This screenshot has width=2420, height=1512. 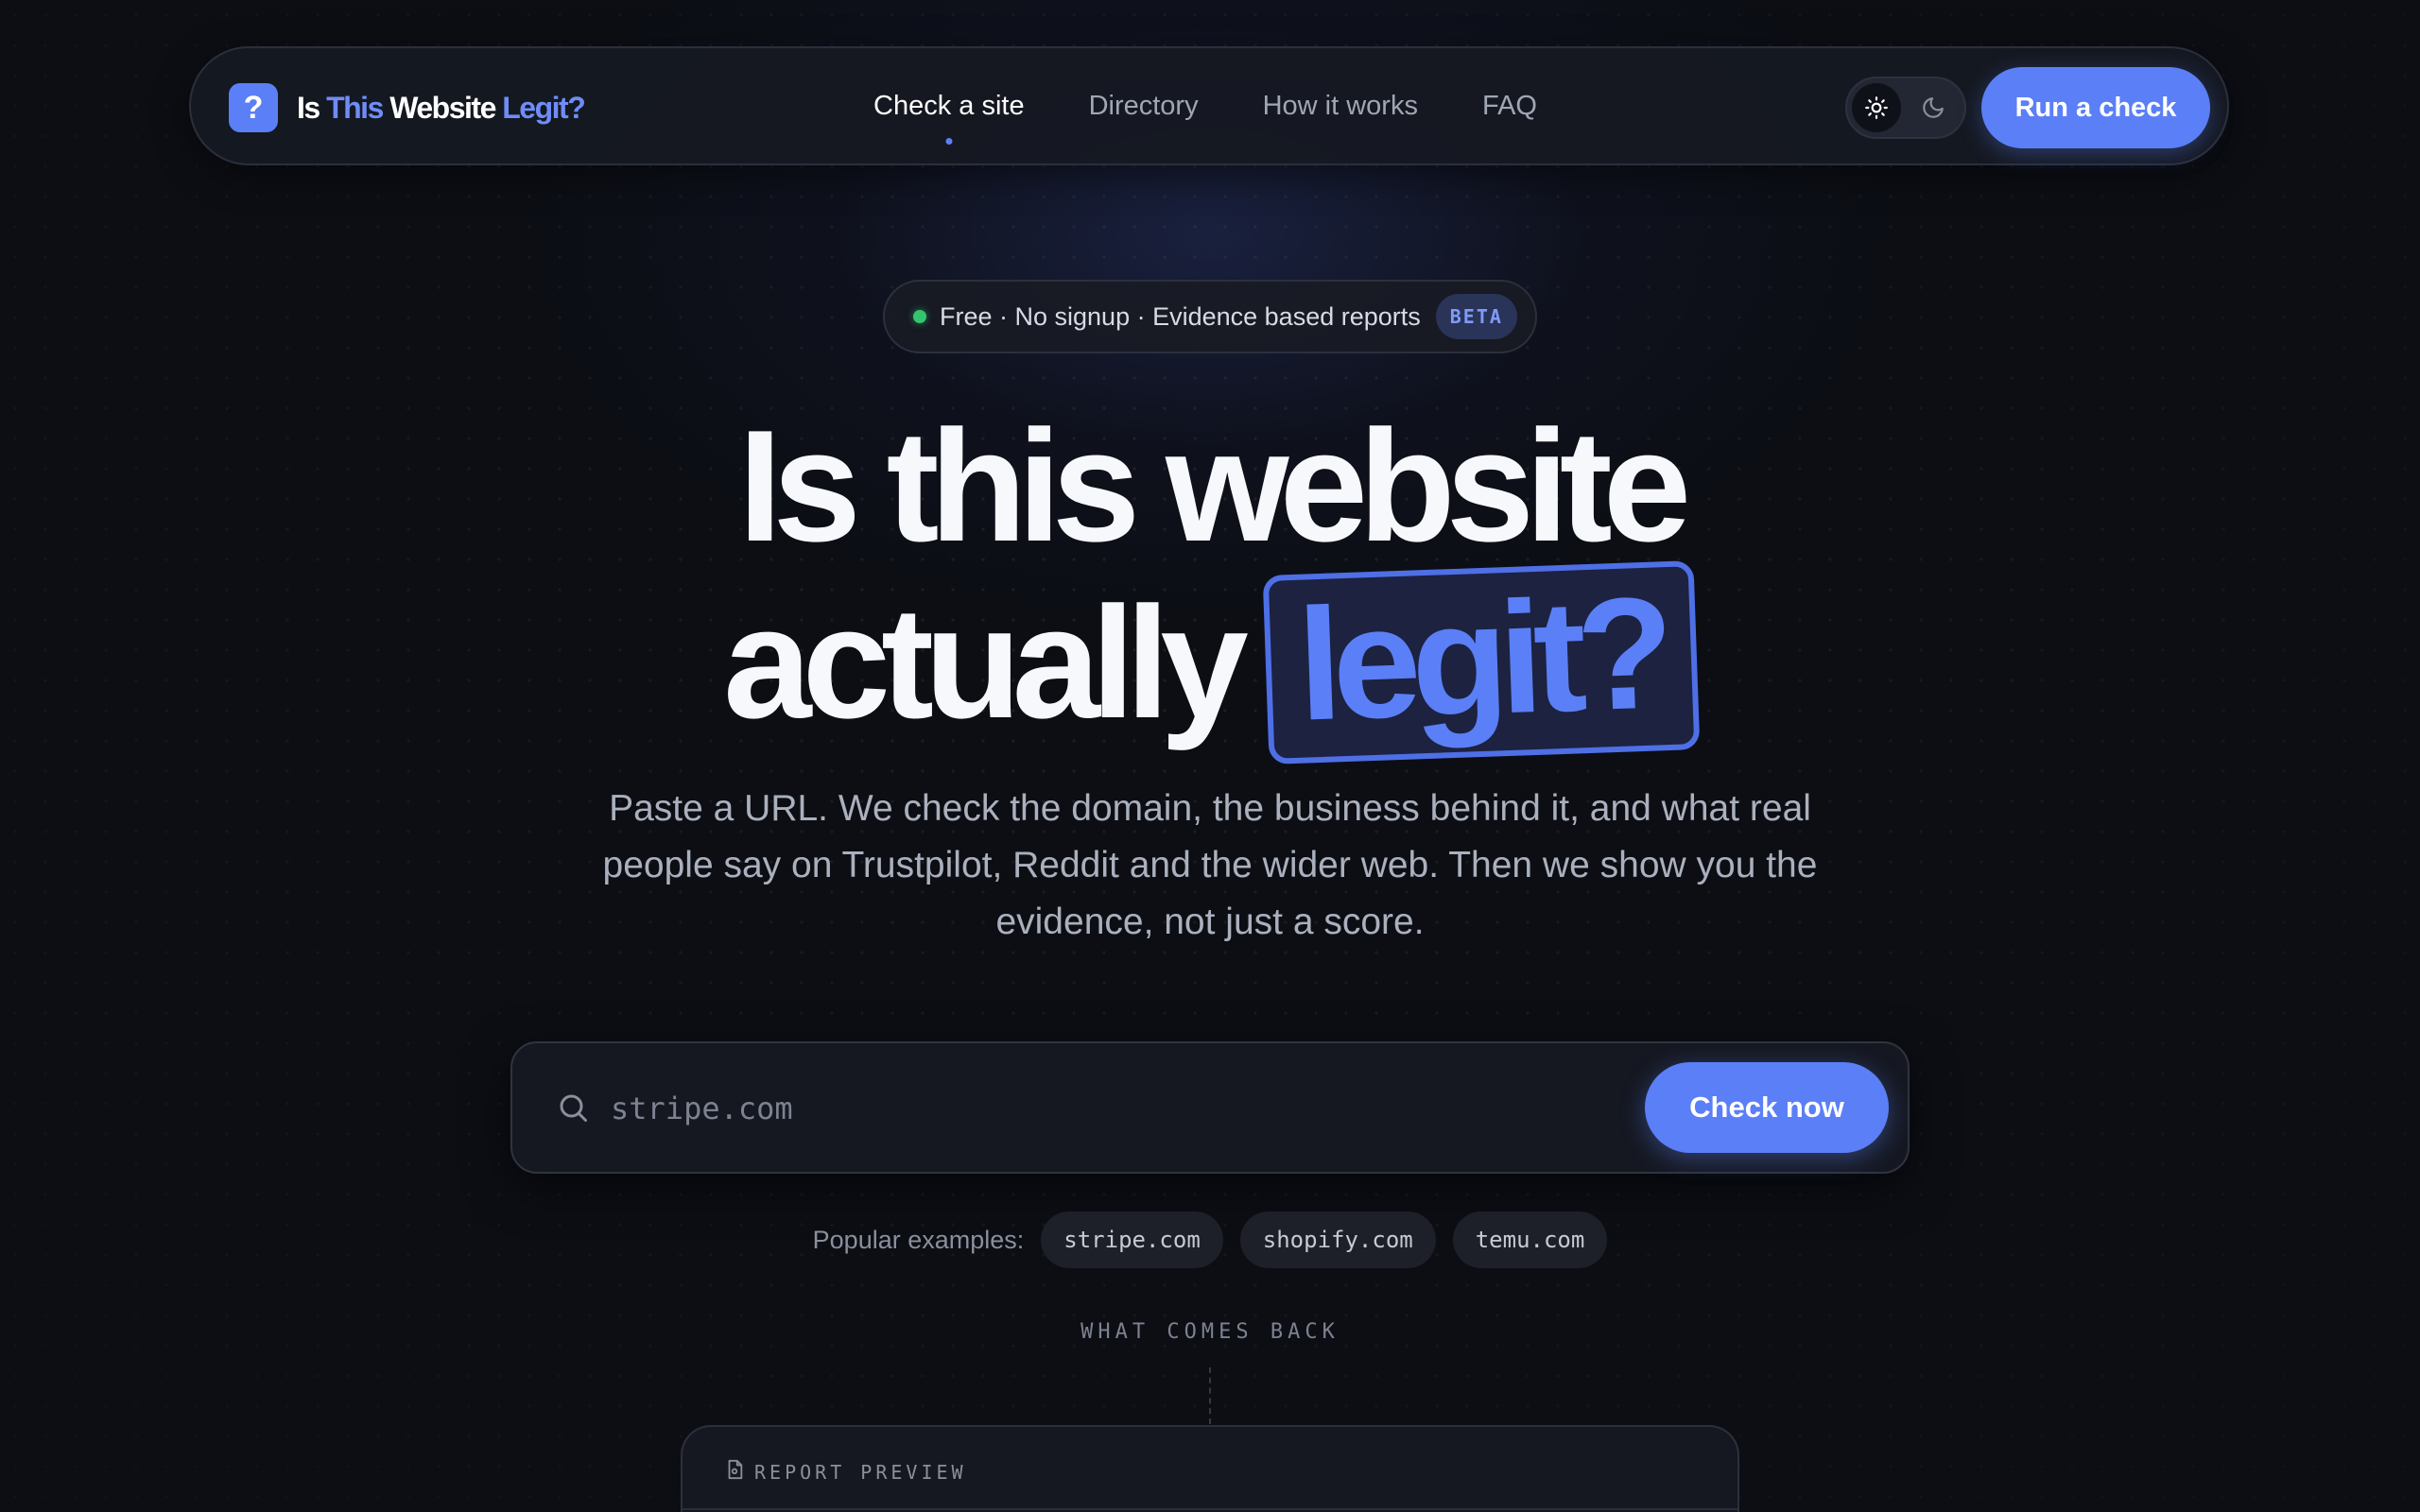 What do you see at coordinates (918, 1239) in the screenshot?
I see `examples-label: Popular examples:` at bounding box center [918, 1239].